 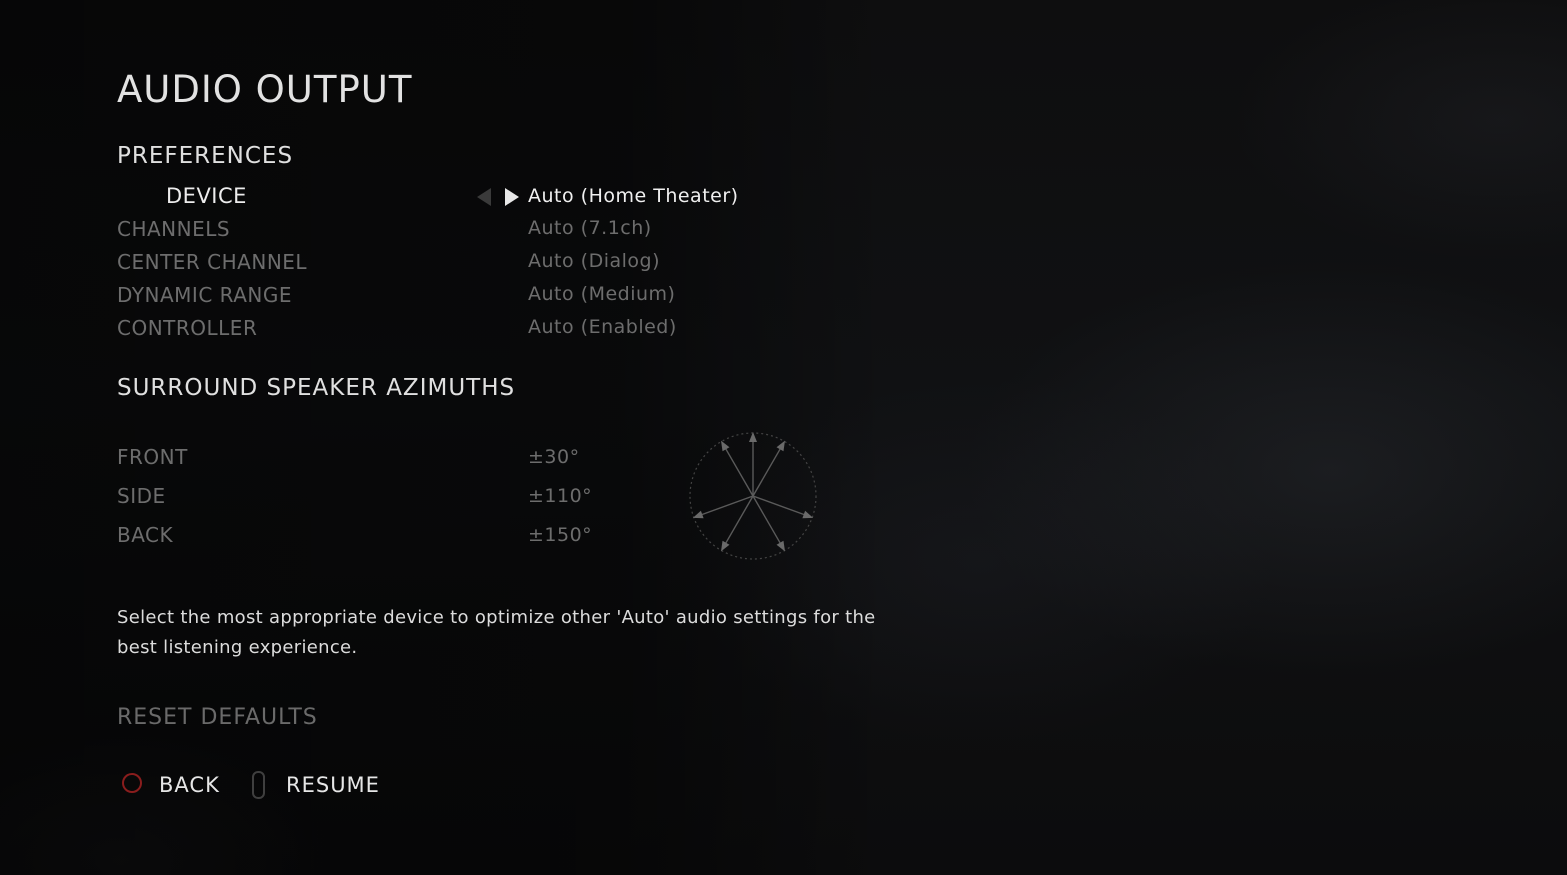 What do you see at coordinates (265, 89) in the screenshot?
I see `page-title: AUDIO OUTPUT` at bounding box center [265, 89].